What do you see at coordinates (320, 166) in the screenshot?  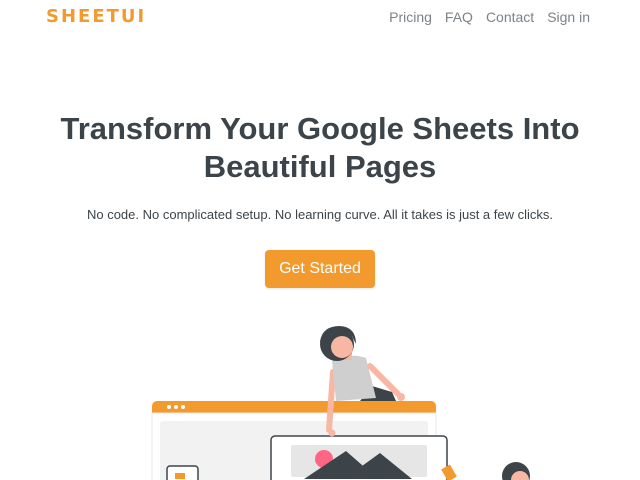 I see `hero-title-line-2: Beautiful Pages` at bounding box center [320, 166].